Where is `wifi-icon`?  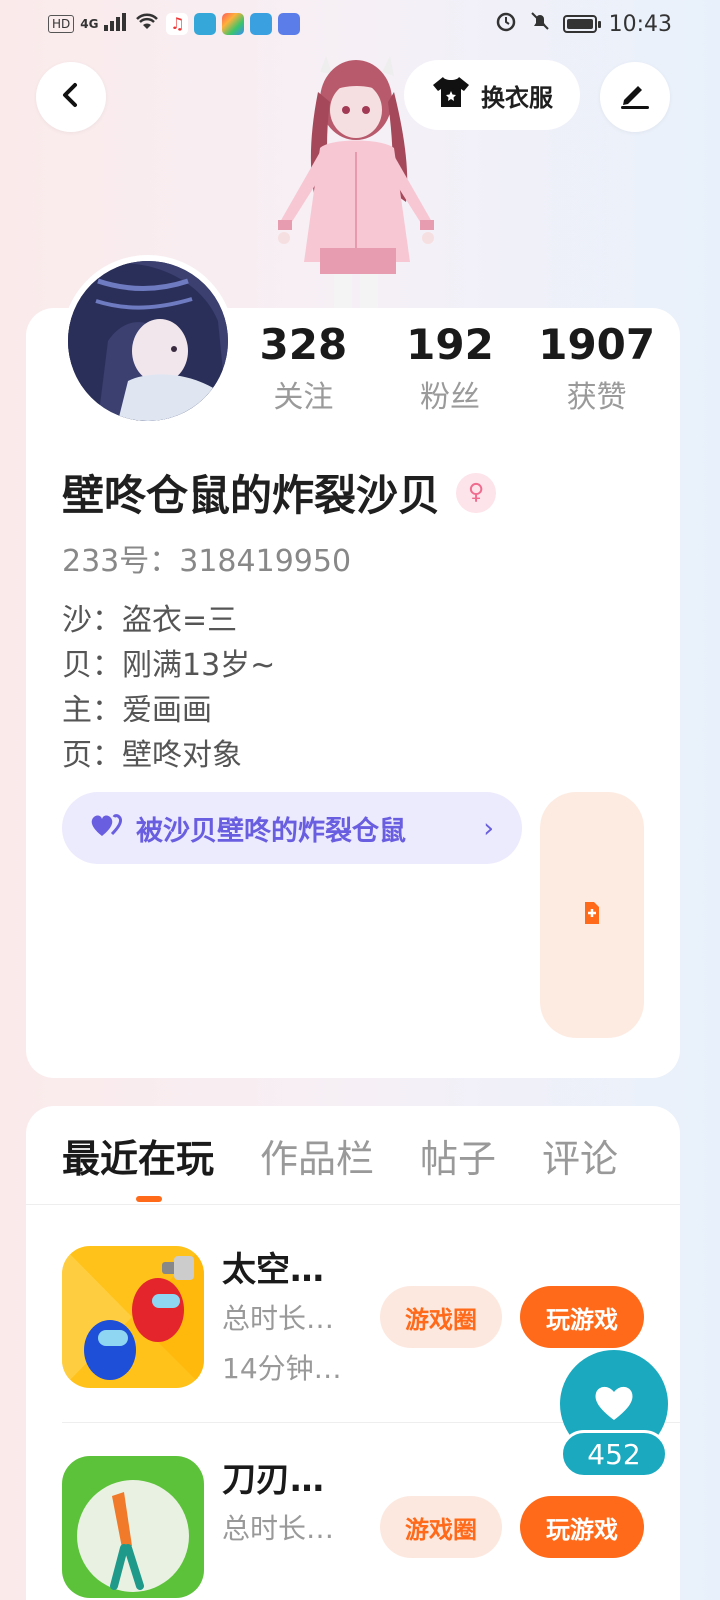
wifi-icon is located at coordinates (147, 24).